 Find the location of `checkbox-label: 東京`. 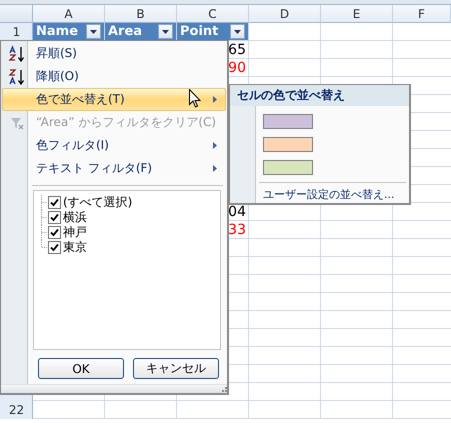

checkbox-label: 東京 is located at coordinates (75, 247).